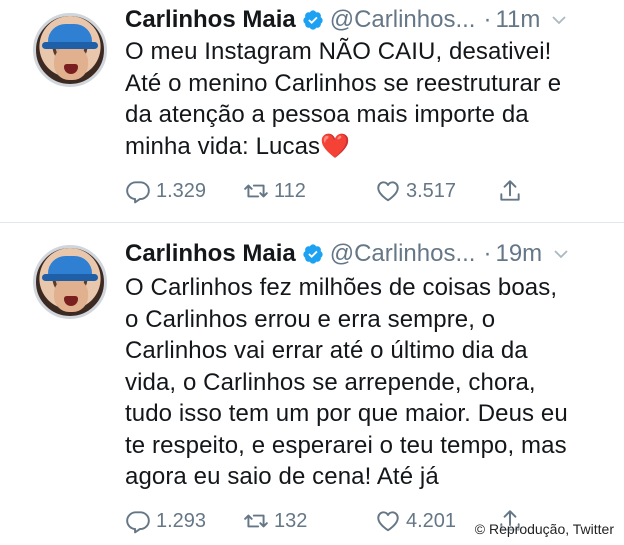 The image size is (624, 545). What do you see at coordinates (343, 83) in the screenshot?
I see `tweet-line: Até o menino Carlinhos se reestruturar e` at bounding box center [343, 83].